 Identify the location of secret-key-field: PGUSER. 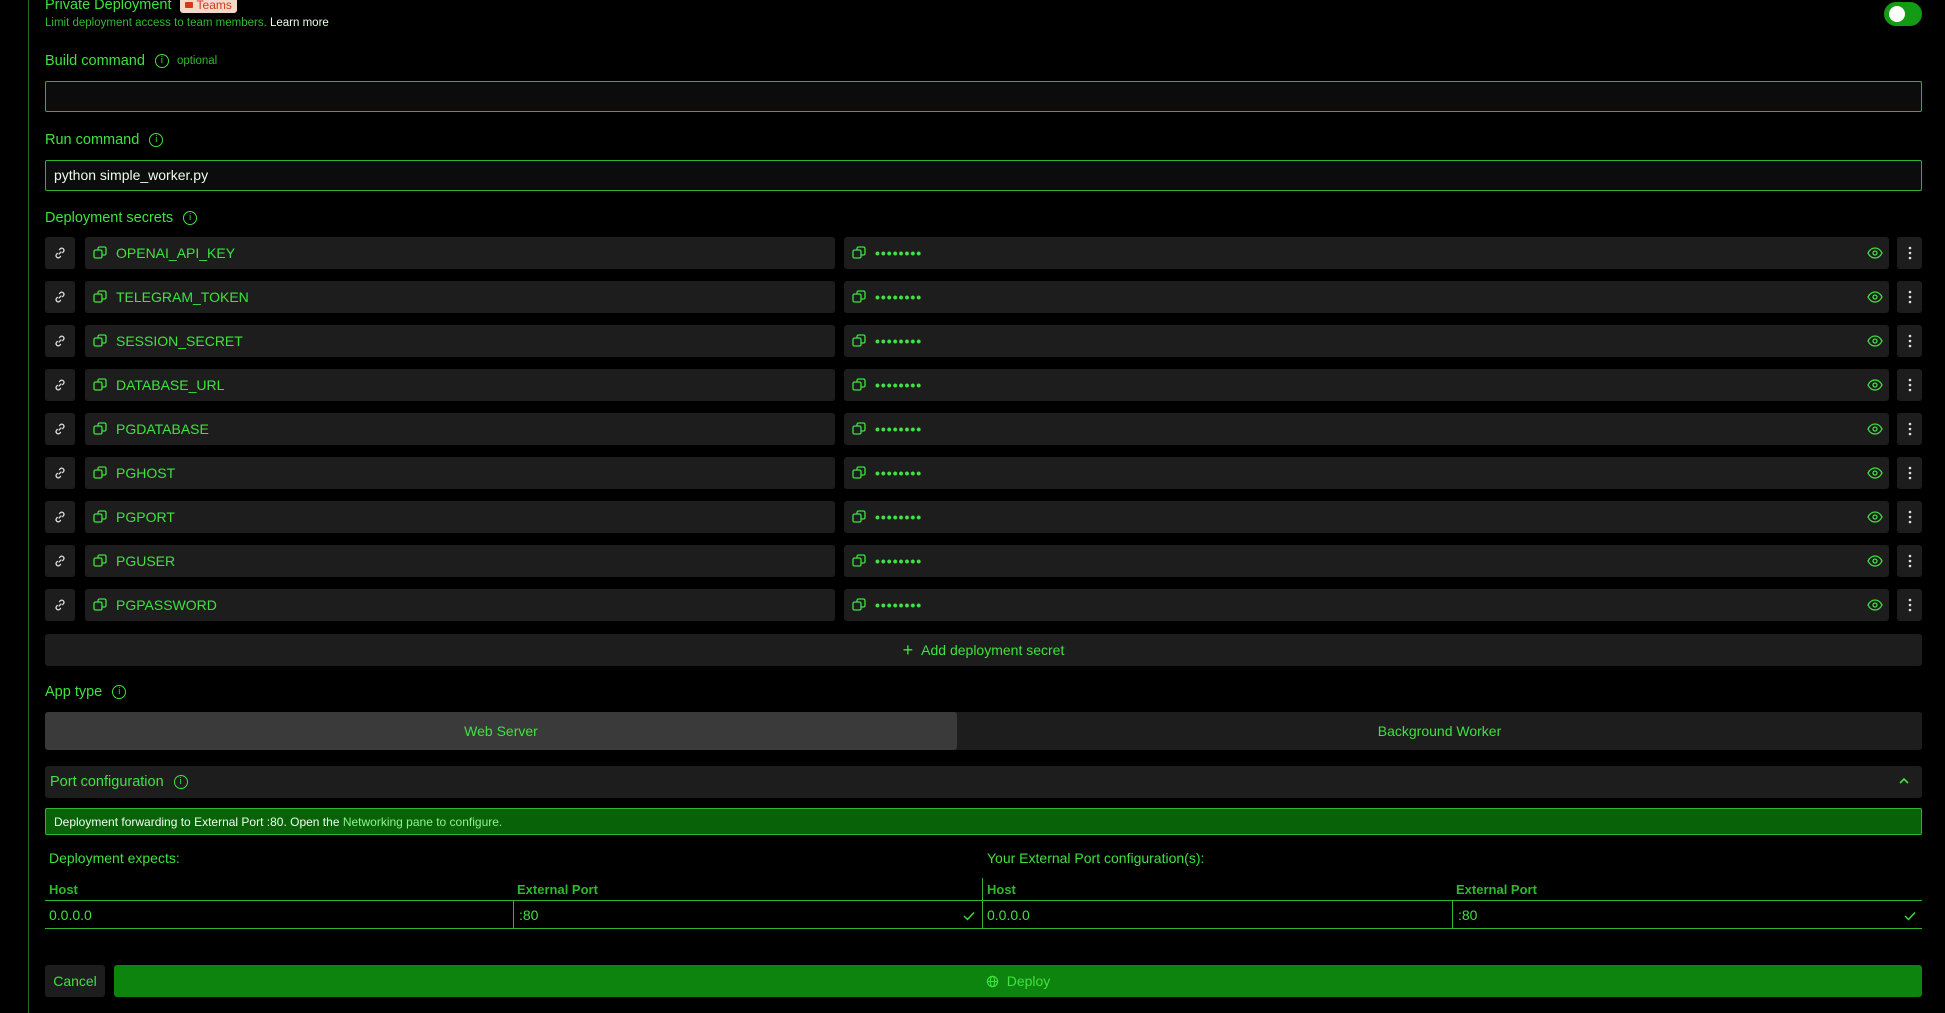
(460, 561).